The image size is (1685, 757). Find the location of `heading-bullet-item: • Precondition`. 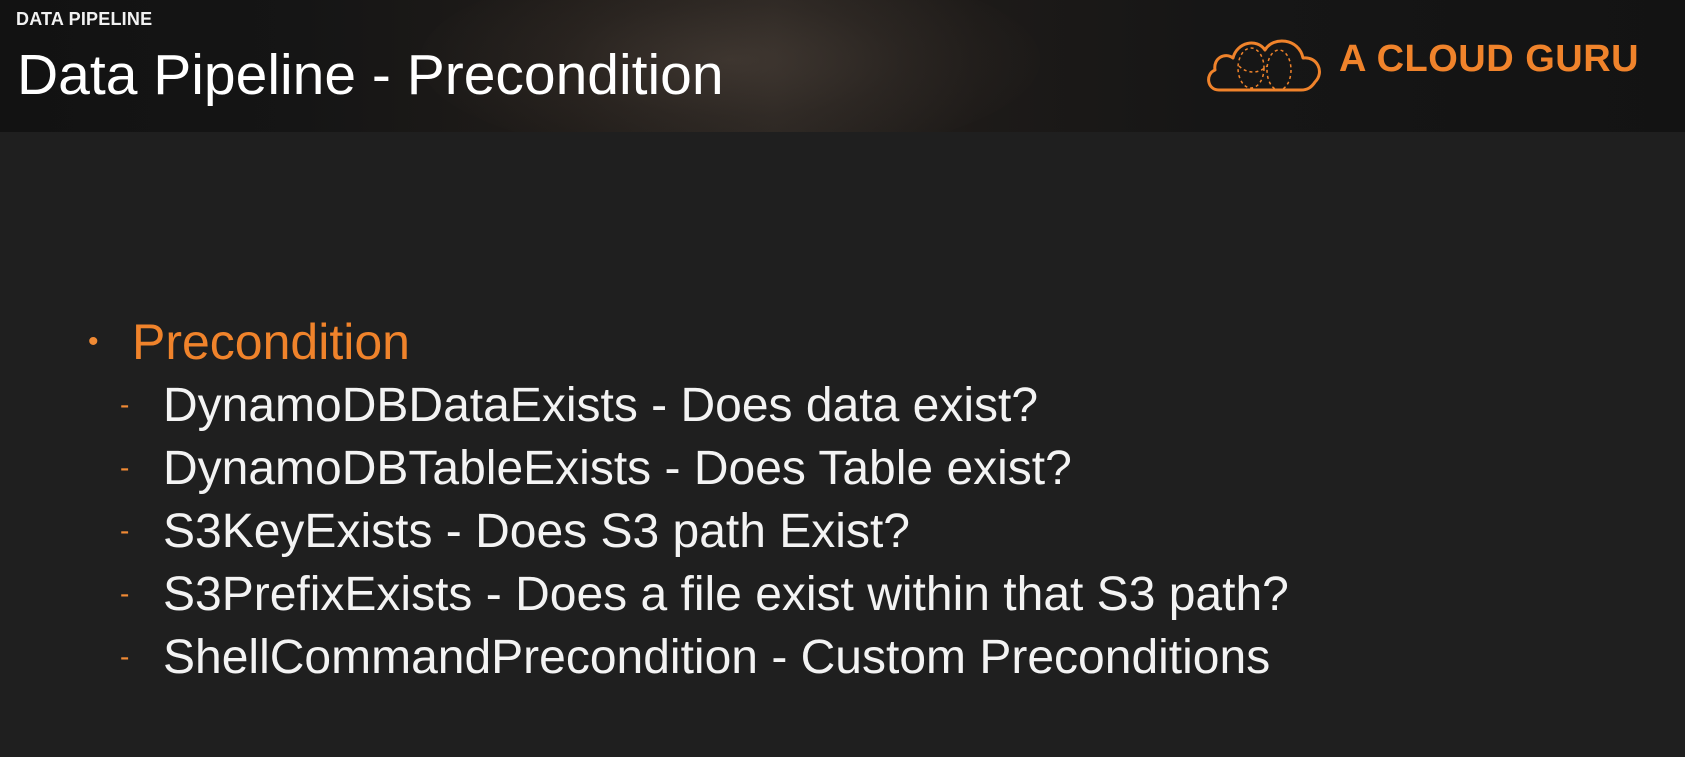

heading-bullet-item: • Precondition is located at coordinates (249, 342).